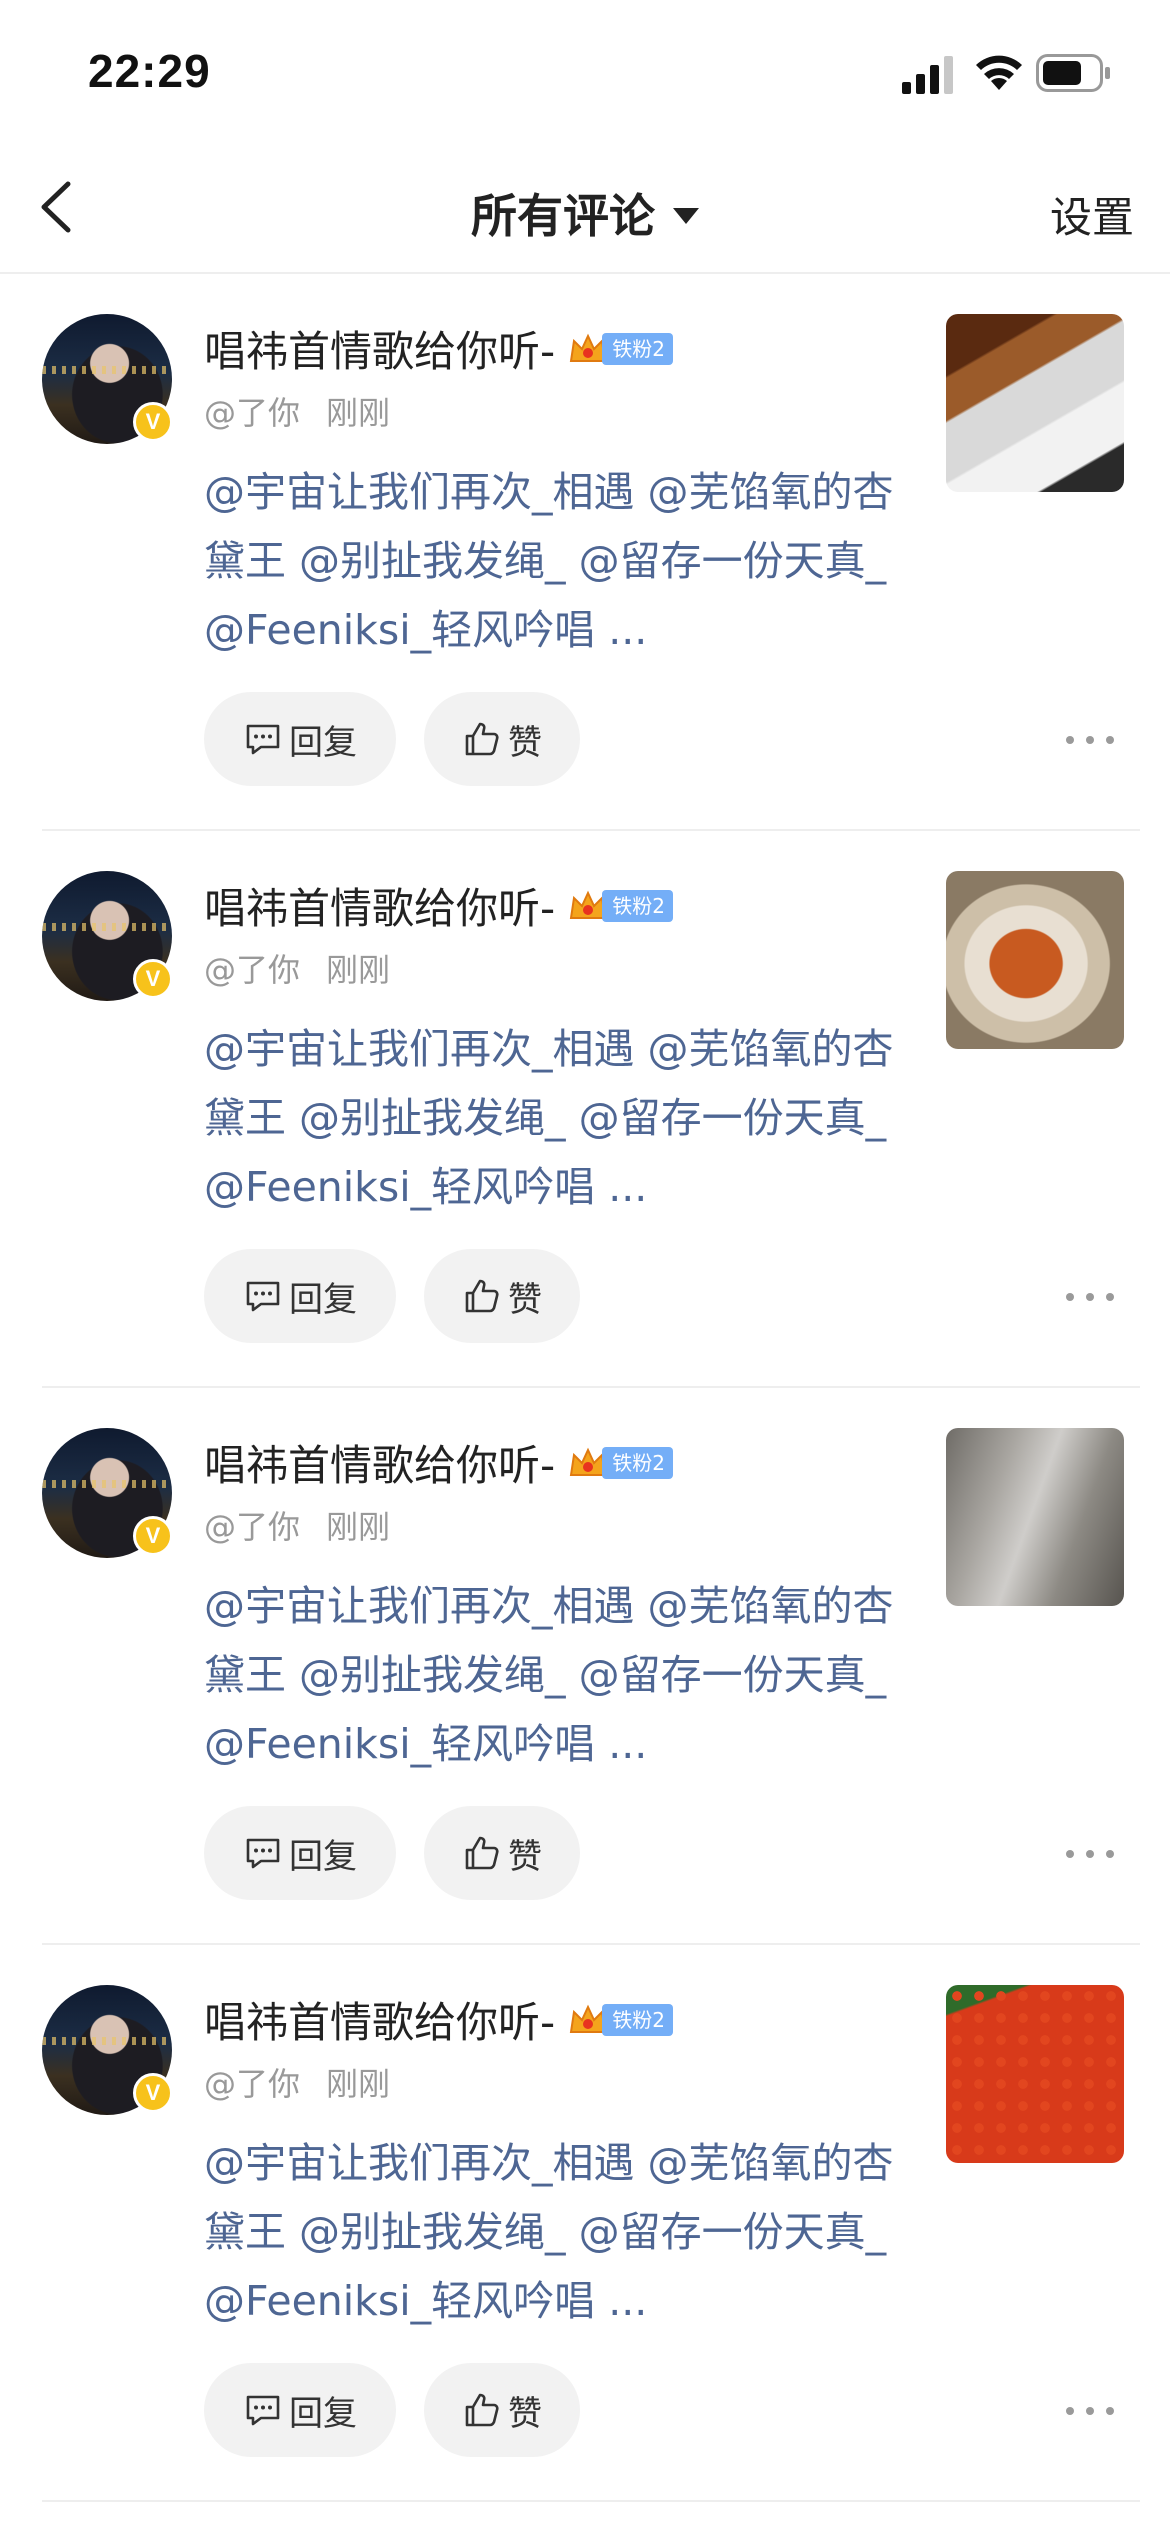 The height and width of the screenshot is (2532, 1170). What do you see at coordinates (927, 75) in the screenshot?
I see `cellular-signal-icon` at bounding box center [927, 75].